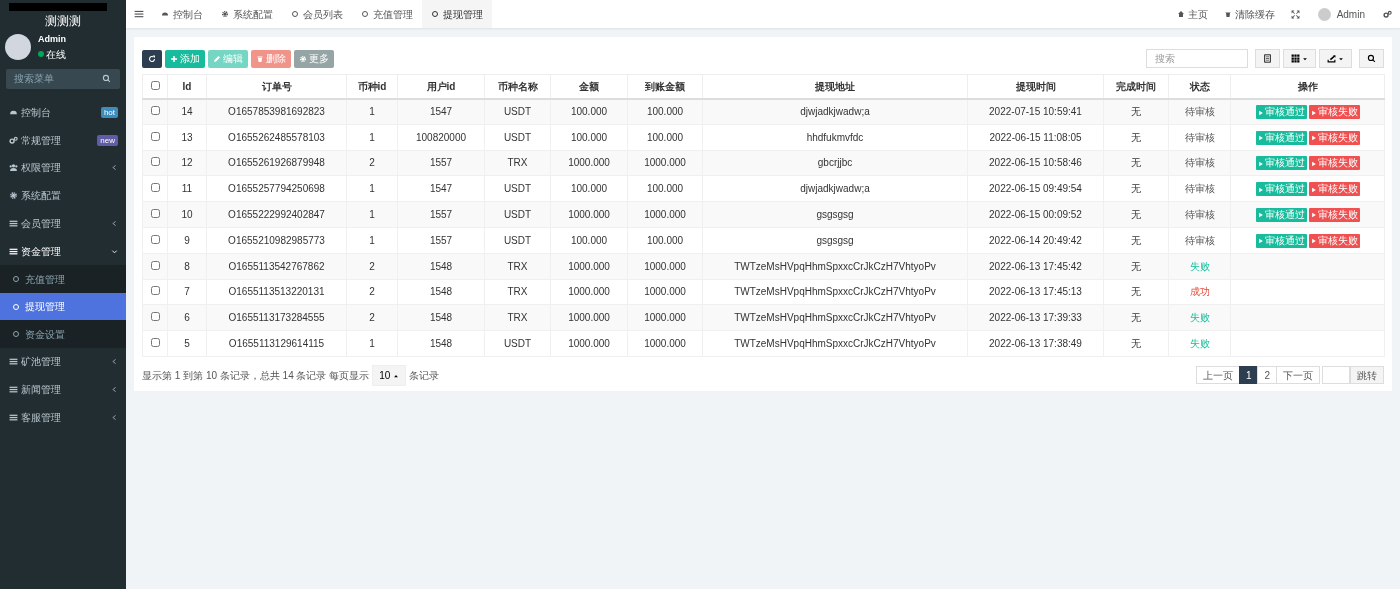 The height and width of the screenshot is (589, 1400). I want to click on table-cell: gsgsgsg, so click(835, 214).